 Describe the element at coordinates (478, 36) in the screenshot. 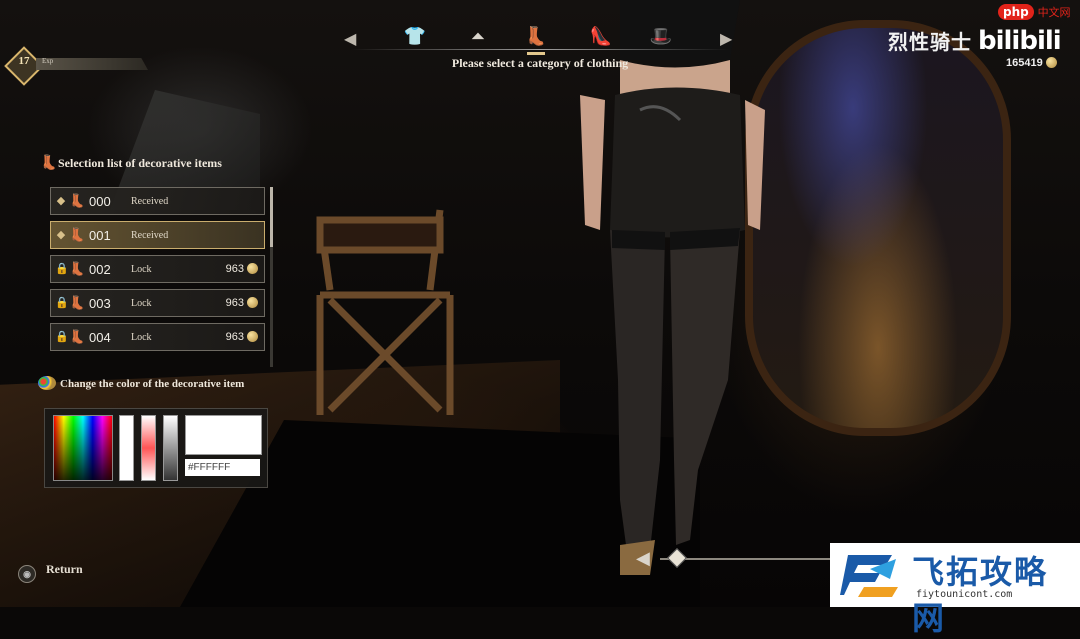

I see `skirt-icon: ⏶` at that location.